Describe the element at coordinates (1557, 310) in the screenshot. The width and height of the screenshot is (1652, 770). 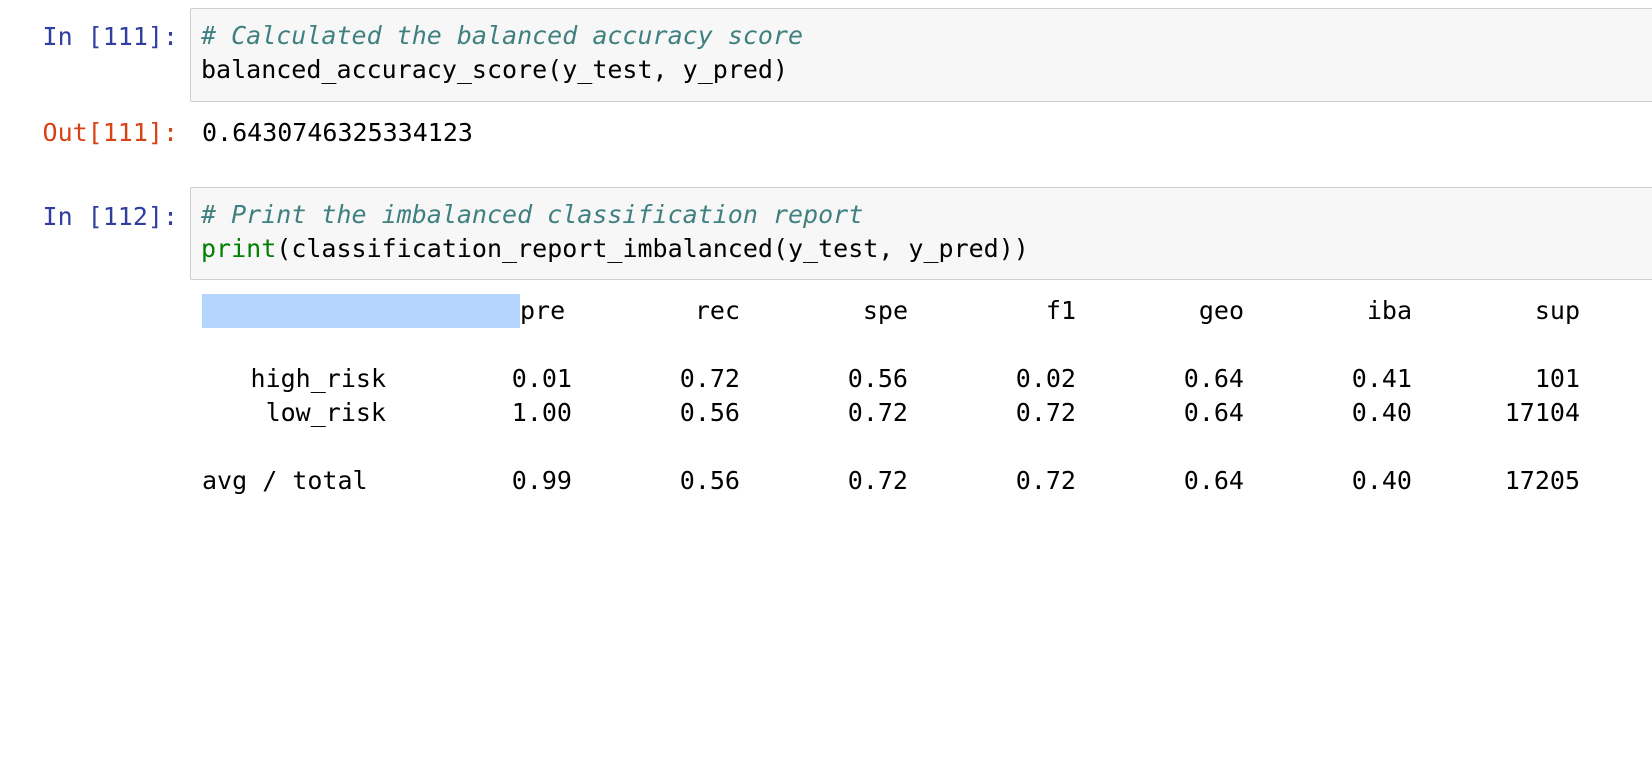
I see `header-sup: sup` at that location.